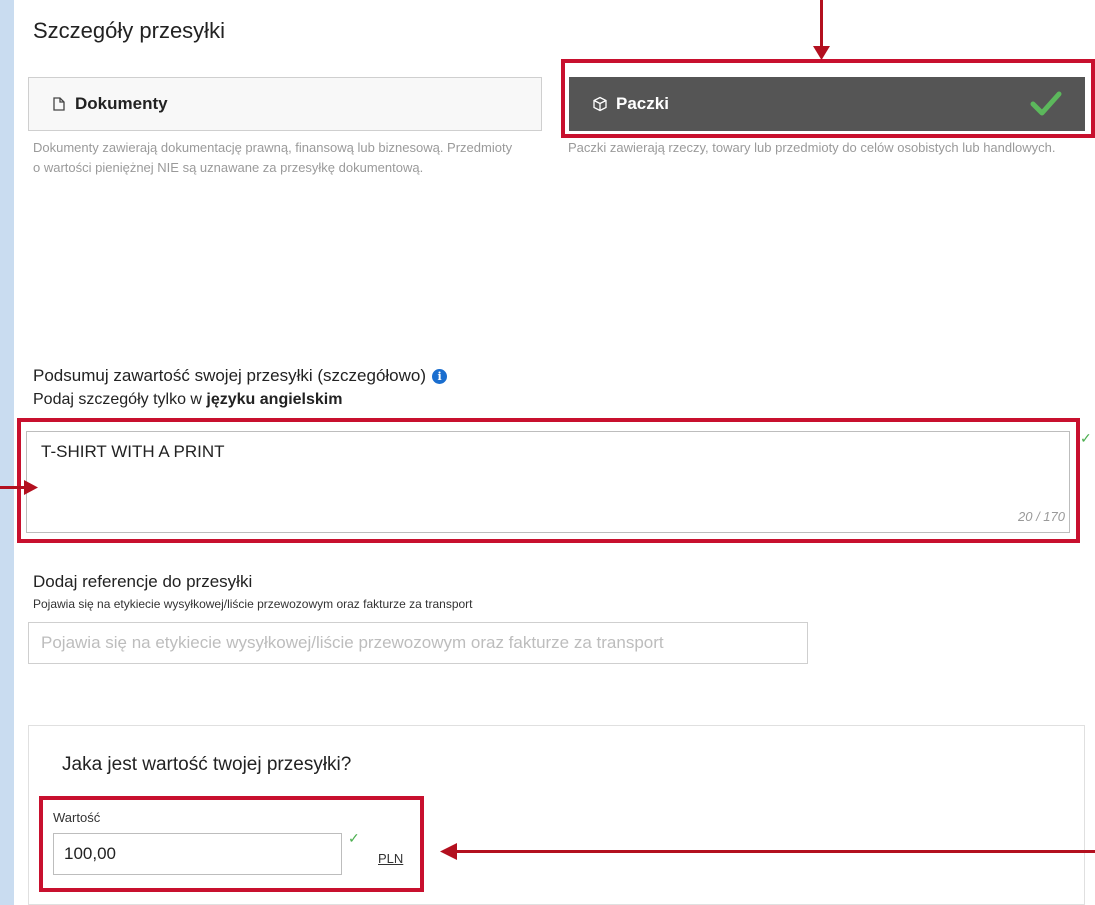 This screenshot has height=905, width=1095. Describe the element at coordinates (129, 30) in the screenshot. I see `page-title: Szczegóły przesyłki` at that location.